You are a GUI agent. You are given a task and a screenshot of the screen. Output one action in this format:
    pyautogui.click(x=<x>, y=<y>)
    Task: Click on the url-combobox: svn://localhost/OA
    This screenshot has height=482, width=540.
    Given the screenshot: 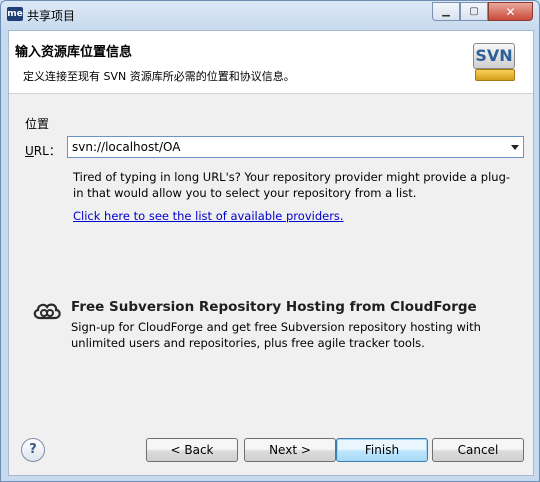 What is the action you would take?
    pyautogui.click(x=295, y=147)
    